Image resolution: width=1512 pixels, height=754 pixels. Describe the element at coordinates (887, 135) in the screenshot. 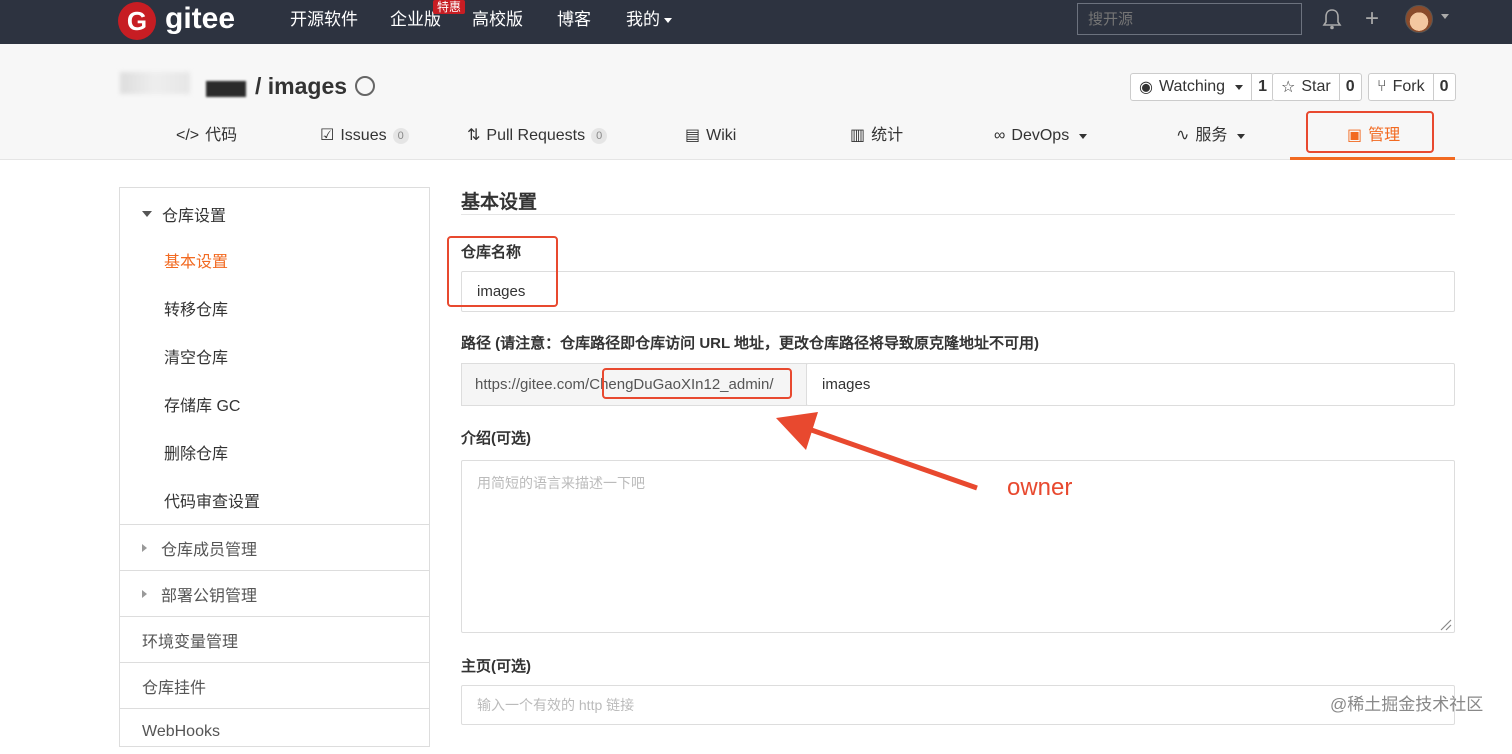

I see `tab-label: 统计` at that location.